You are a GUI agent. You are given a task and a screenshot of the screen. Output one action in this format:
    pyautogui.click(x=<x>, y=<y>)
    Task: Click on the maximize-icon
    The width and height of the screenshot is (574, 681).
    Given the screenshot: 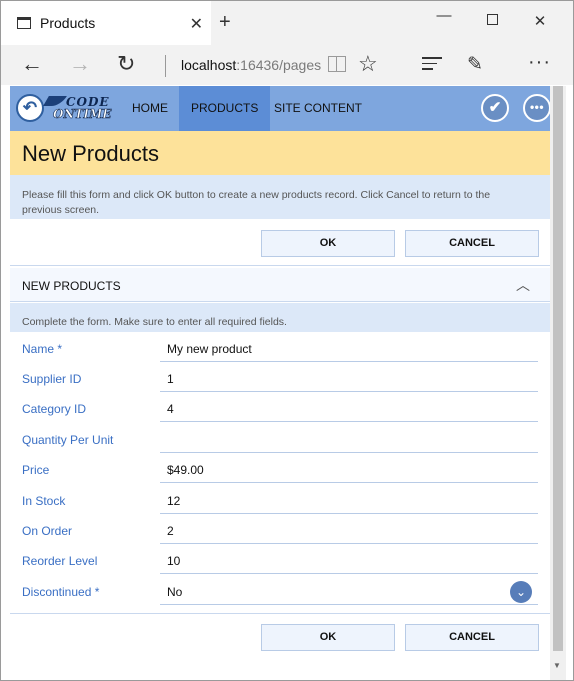 What is the action you would take?
    pyautogui.click(x=492, y=19)
    